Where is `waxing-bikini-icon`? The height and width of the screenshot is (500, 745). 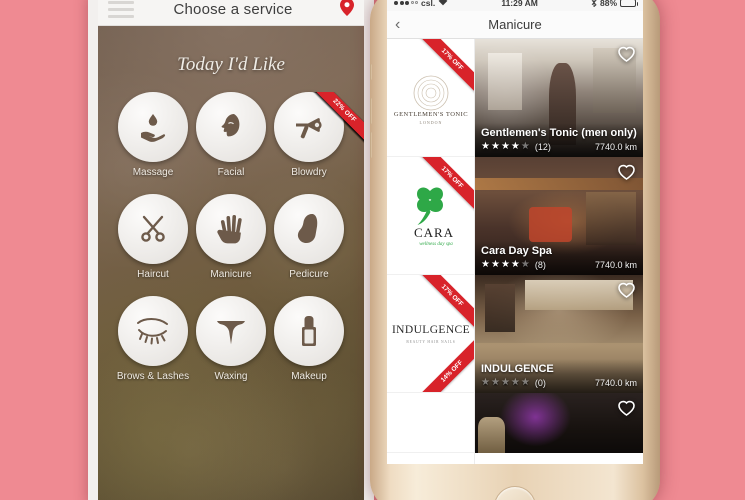 waxing-bikini-icon is located at coordinates (231, 333).